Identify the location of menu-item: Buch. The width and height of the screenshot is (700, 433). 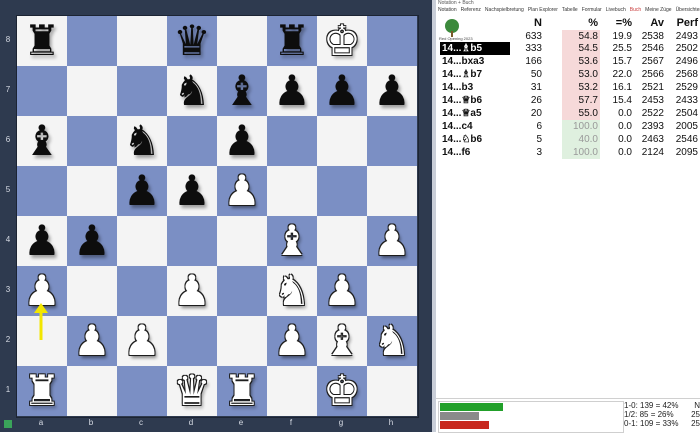
(635, 10).